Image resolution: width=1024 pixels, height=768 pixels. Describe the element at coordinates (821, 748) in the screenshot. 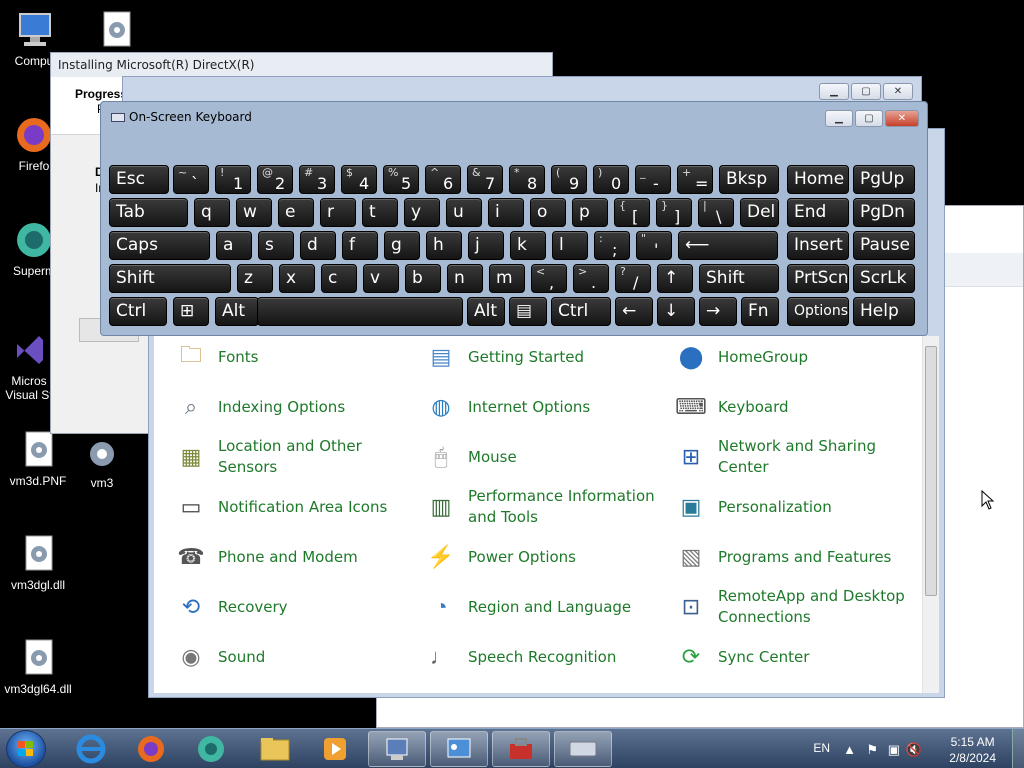

I see `language-indicator: EN` at that location.